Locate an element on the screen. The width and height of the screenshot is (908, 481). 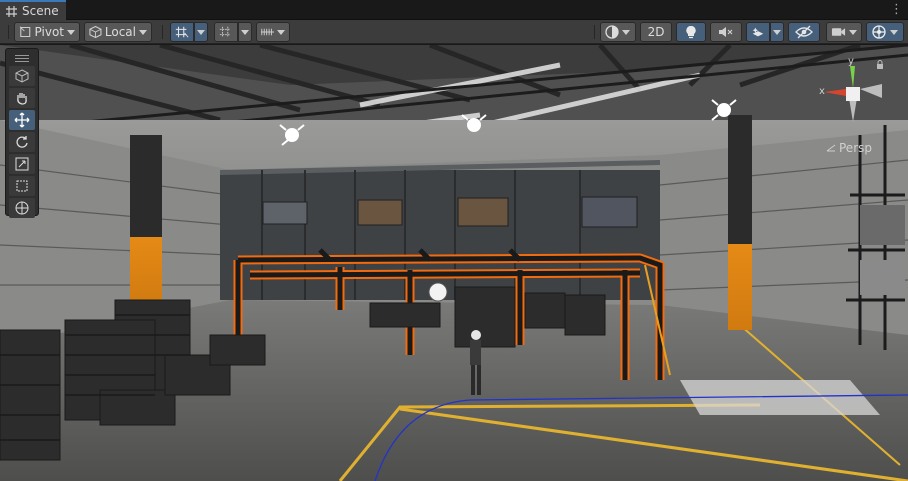
mode-2d-label: 2D is located at coordinates (656, 32).